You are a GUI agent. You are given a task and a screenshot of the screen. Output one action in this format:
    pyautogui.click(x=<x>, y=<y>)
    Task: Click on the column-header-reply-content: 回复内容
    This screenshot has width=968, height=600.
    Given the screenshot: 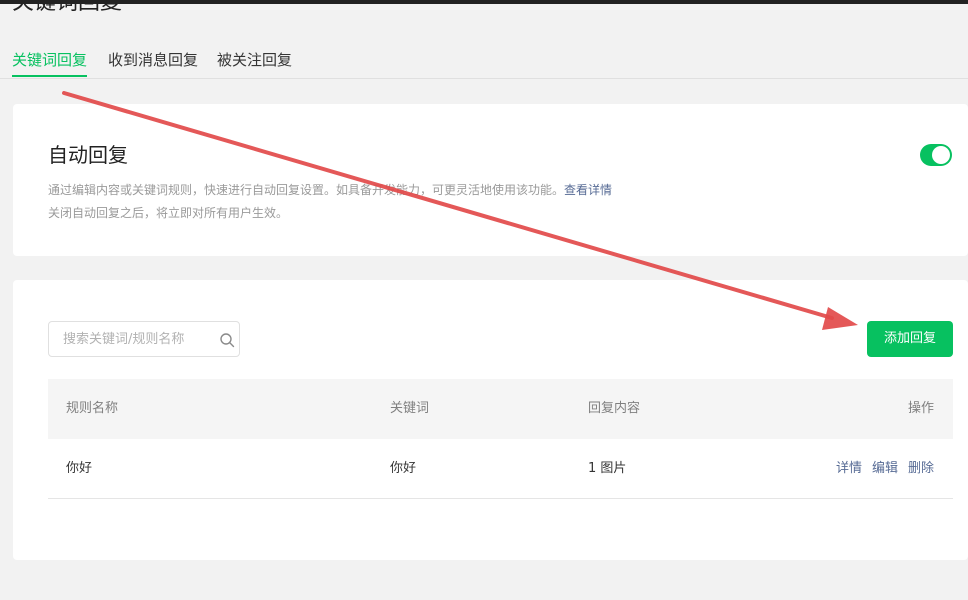 What is the action you would take?
    pyautogui.click(x=614, y=408)
    